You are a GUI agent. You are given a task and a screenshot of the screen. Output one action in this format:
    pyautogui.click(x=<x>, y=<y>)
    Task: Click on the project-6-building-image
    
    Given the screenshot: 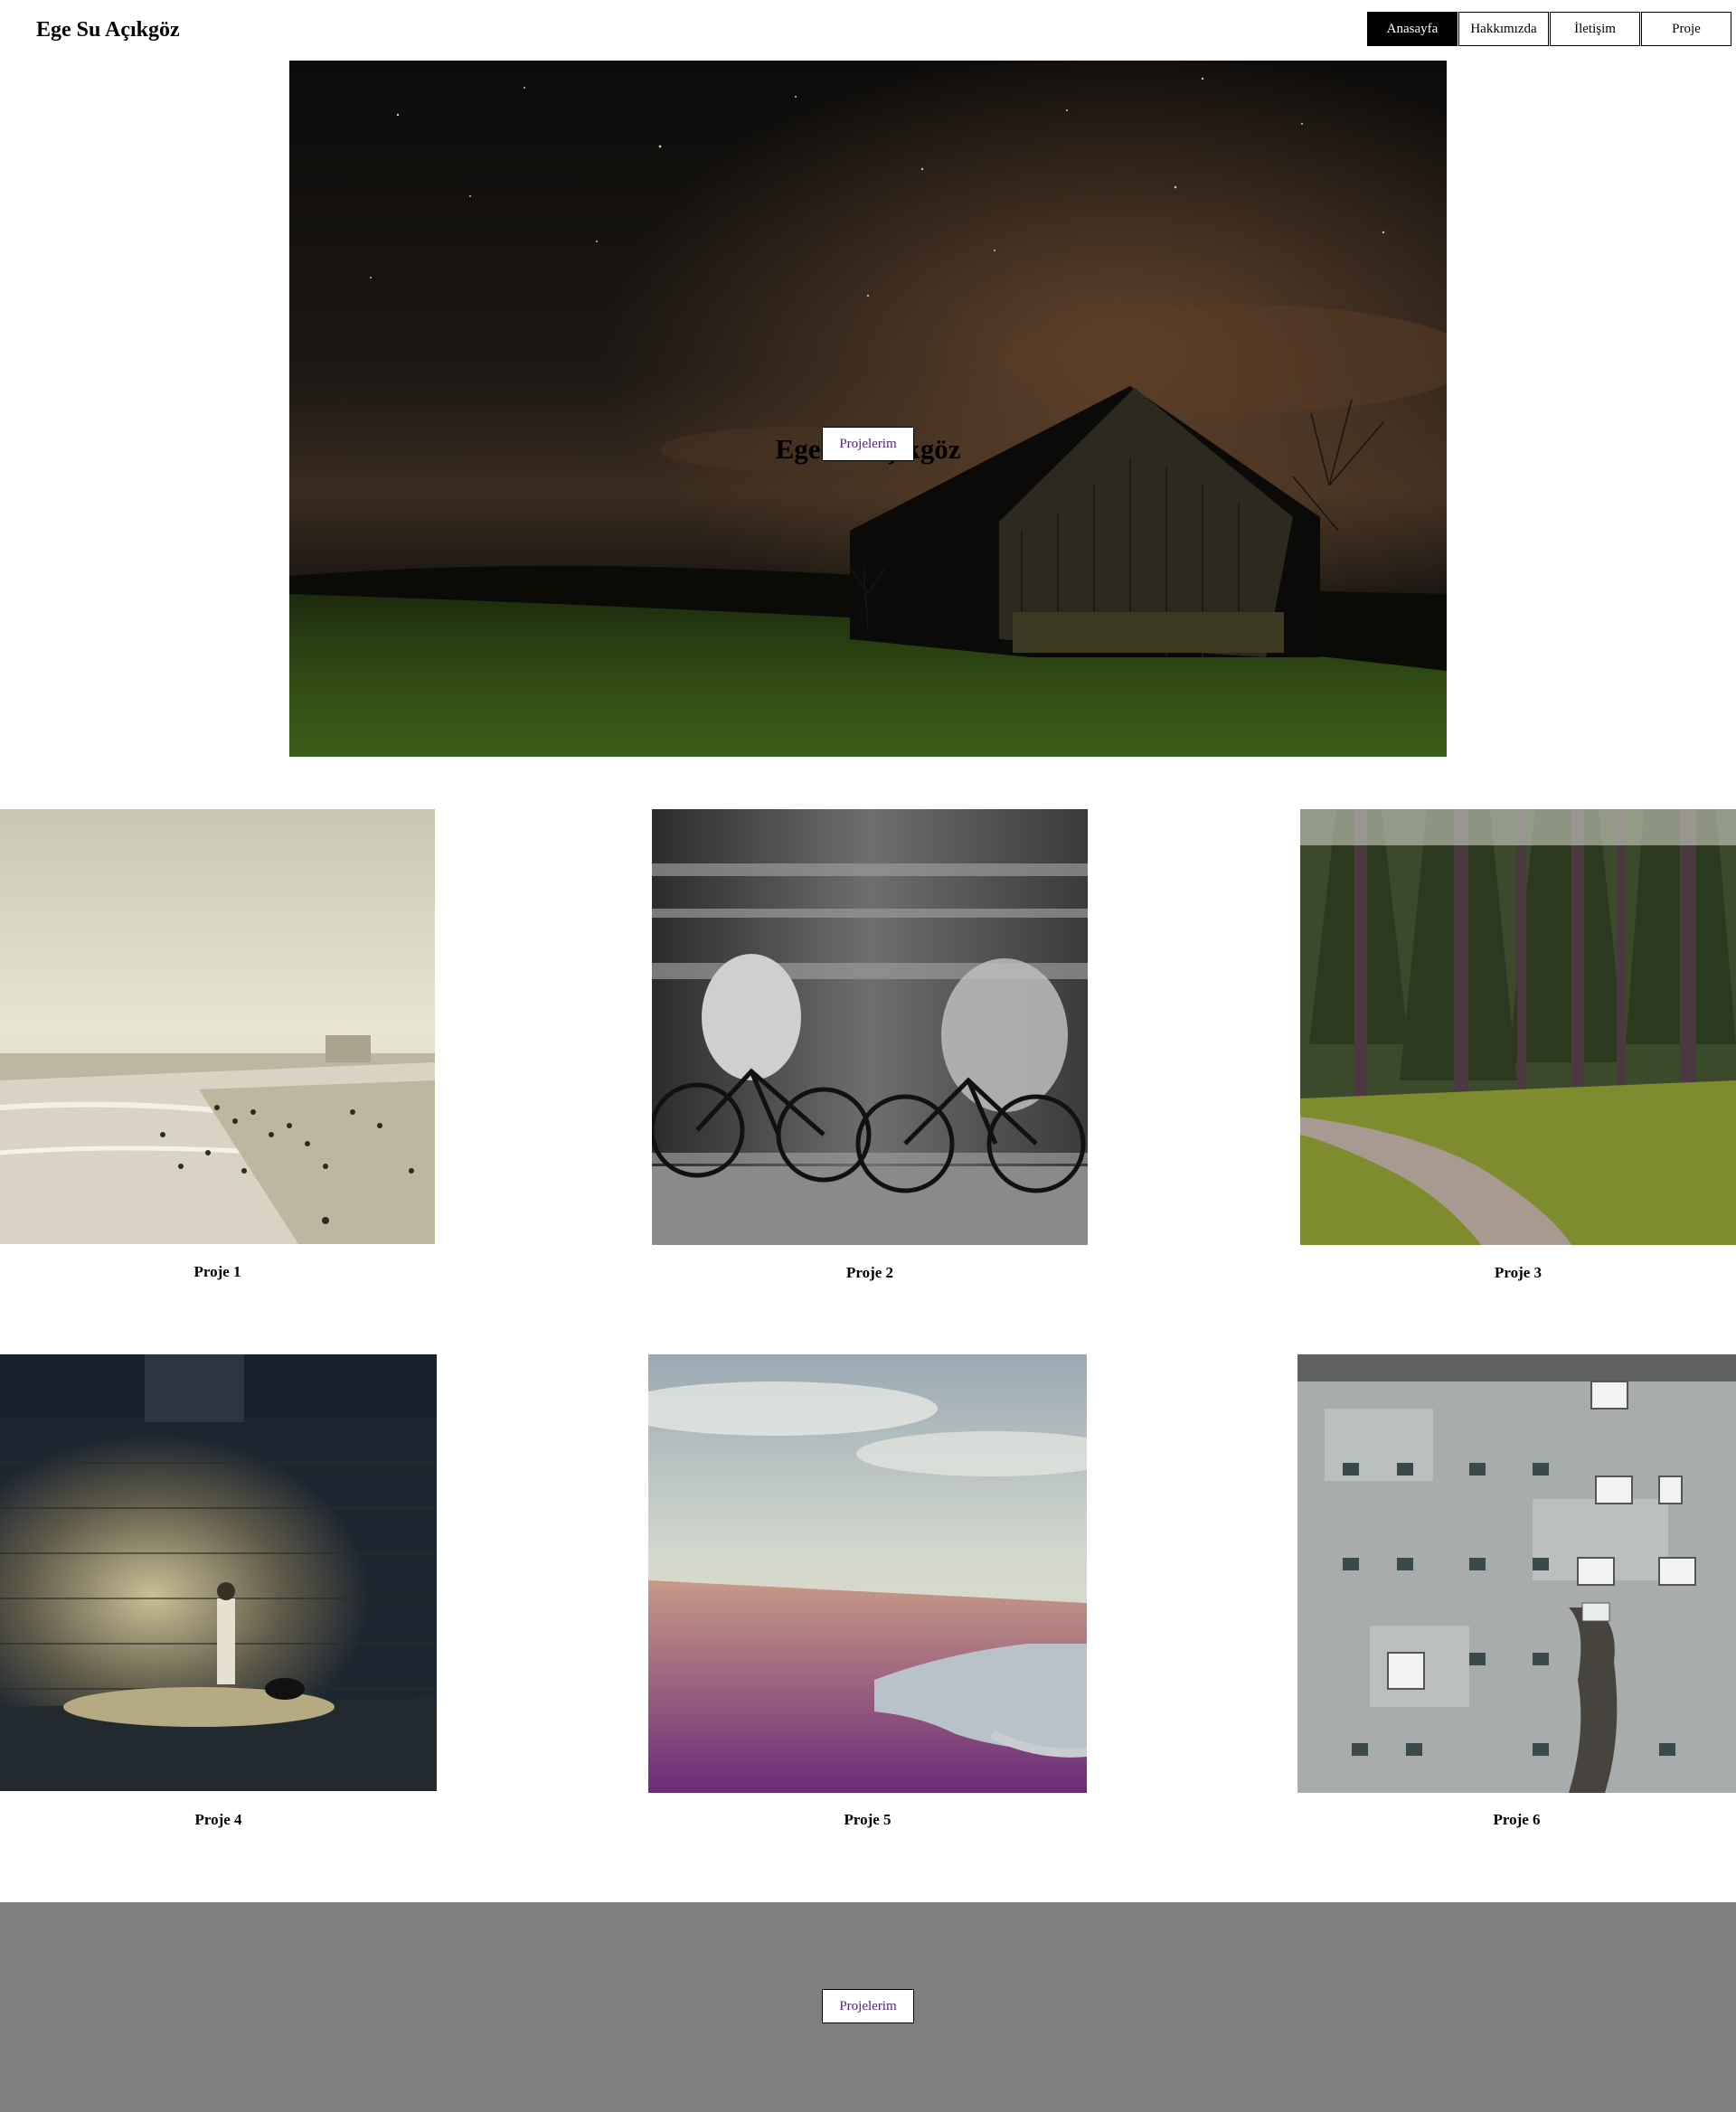 What is the action you would take?
    pyautogui.click(x=1516, y=1573)
    